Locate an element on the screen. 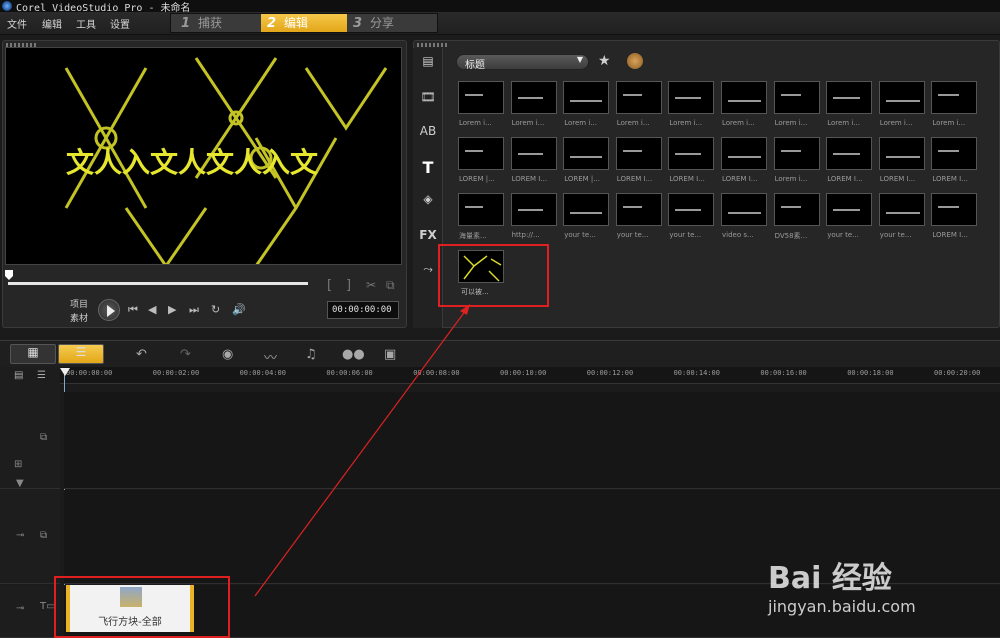 This screenshot has height=638, width=1000. watermark-url: jingyan.baidu.com is located at coordinates (842, 606).